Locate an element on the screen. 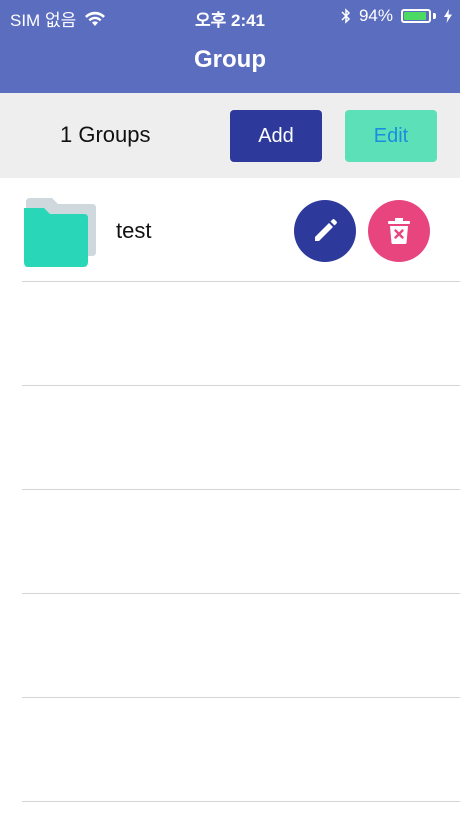 This screenshot has width=460, height=818. group-row: test is located at coordinates (230, 230).